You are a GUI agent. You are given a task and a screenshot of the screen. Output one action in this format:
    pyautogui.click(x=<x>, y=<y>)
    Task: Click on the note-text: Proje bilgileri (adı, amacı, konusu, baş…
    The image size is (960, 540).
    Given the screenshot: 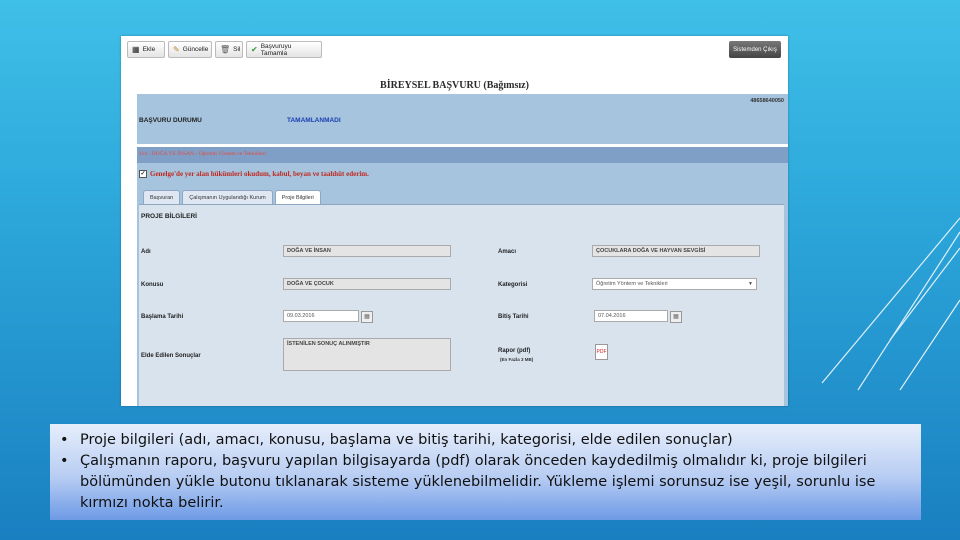 What is the action you would take?
    pyautogui.click(x=406, y=440)
    